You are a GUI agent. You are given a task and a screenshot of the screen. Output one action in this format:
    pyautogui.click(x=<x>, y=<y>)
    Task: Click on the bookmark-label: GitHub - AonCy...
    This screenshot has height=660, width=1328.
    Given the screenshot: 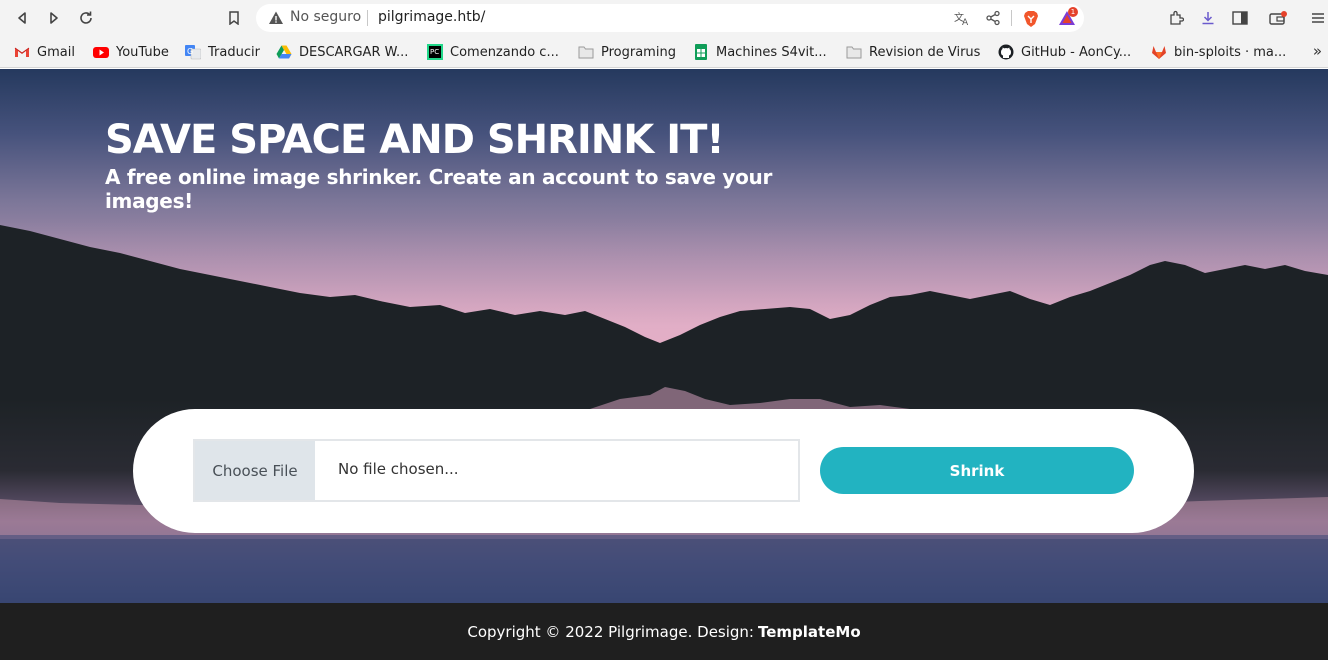 What is the action you would take?
    pyautogui.click(x=1076, y=52)
    